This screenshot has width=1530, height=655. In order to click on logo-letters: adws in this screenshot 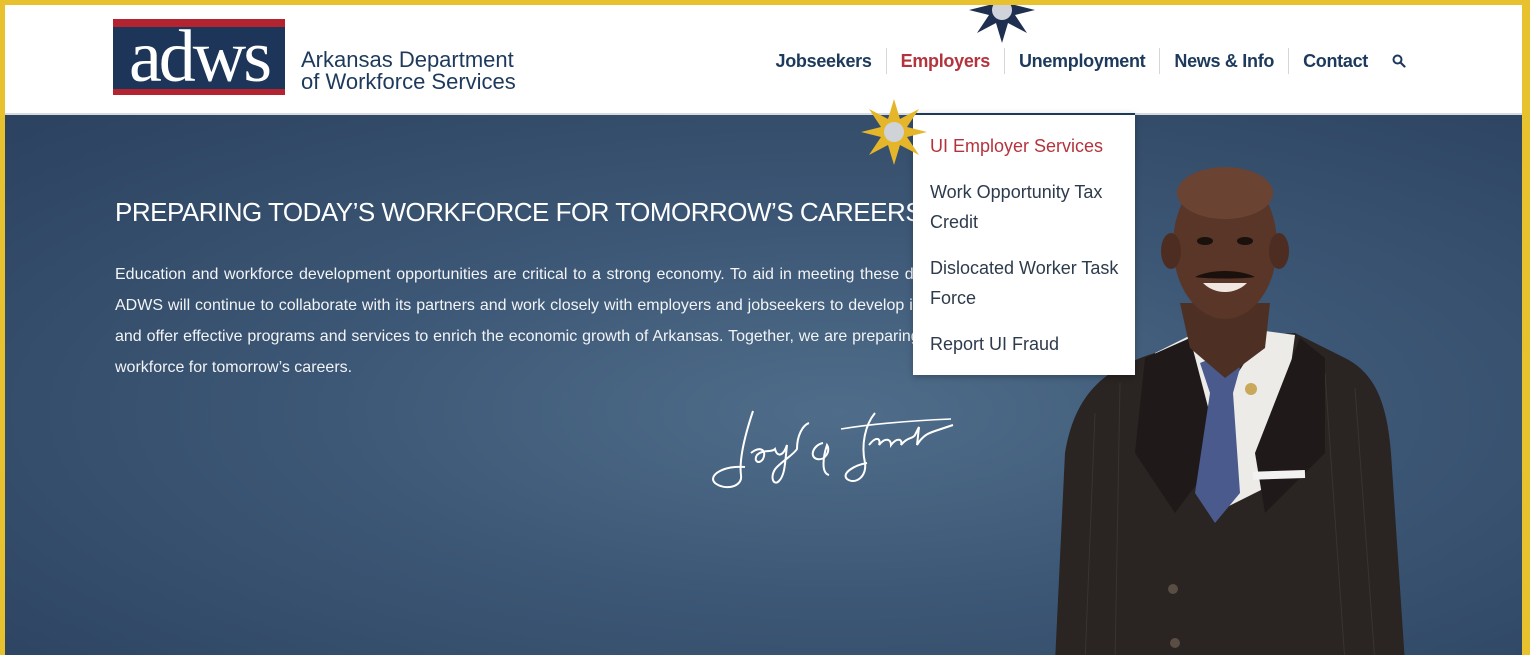, I will do `click(200, 57)`.